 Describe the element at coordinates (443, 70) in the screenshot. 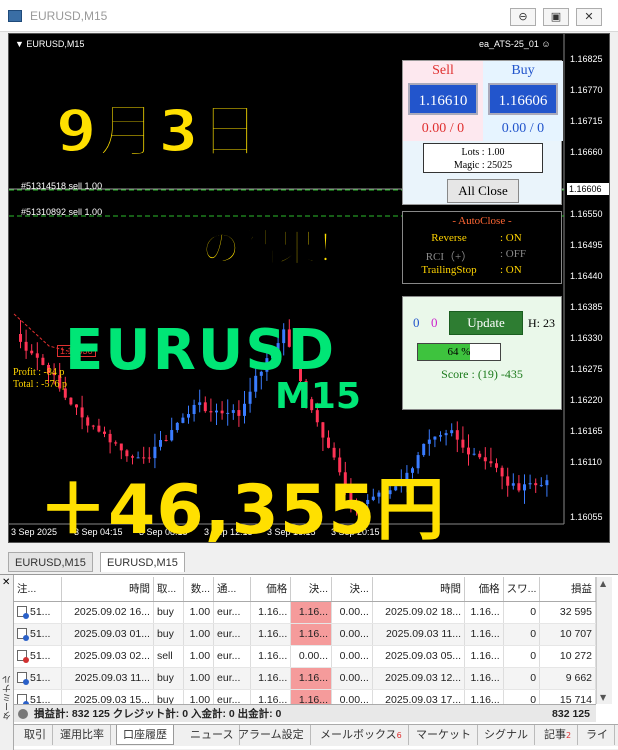

I see `sell-header: Sell` at that location.